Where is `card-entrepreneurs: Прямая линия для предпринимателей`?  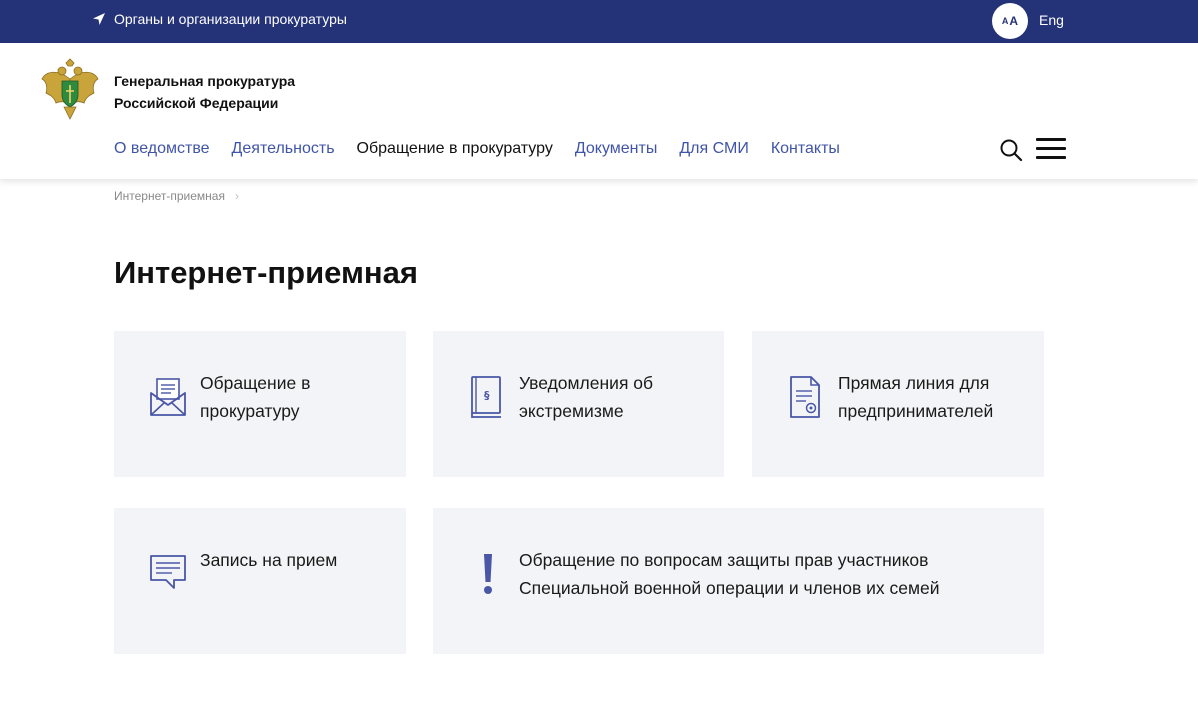
card-entrepreneurs: Прямая линия для предпринимателей is located at coordinates (898, 404).